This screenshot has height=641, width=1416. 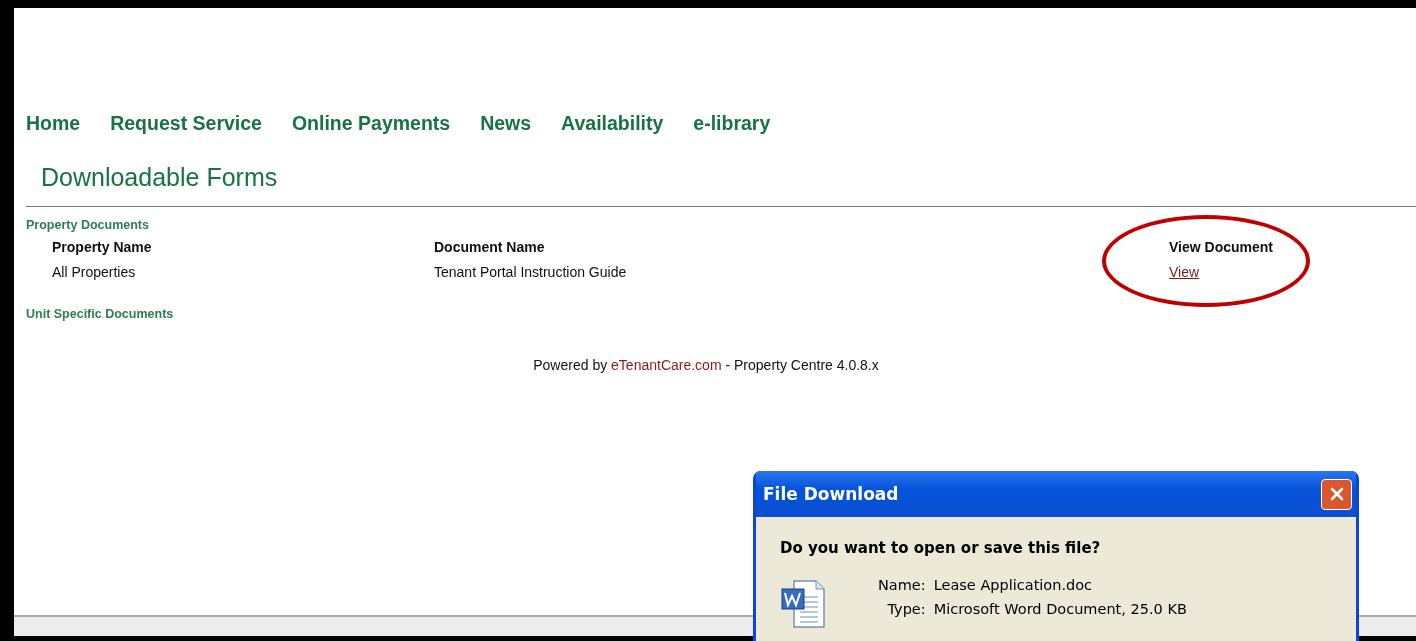 What do you see at coordinates (906, 609) in the screenshot?
I see `field-label: Type:` at bounding box center [906, 609].